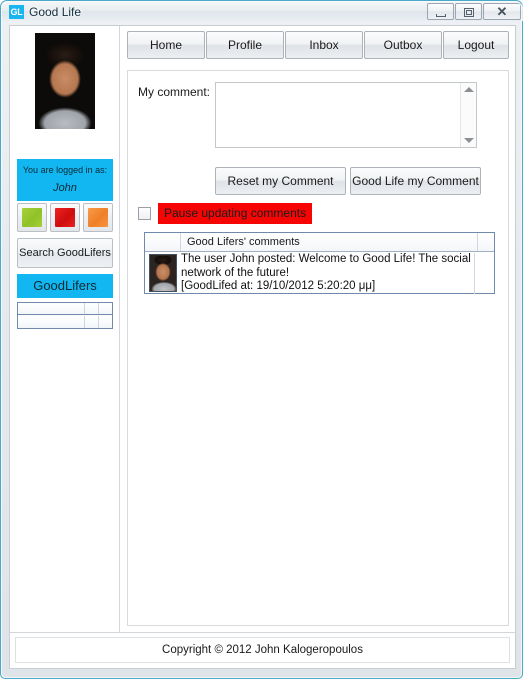  What do you see at coordinates (278, 286) in the screenshot?
I see `comment-timestamp: [GoodLifed at: 19/10/2012 5:20:20 μμ]` at bounding box center [278, 286].